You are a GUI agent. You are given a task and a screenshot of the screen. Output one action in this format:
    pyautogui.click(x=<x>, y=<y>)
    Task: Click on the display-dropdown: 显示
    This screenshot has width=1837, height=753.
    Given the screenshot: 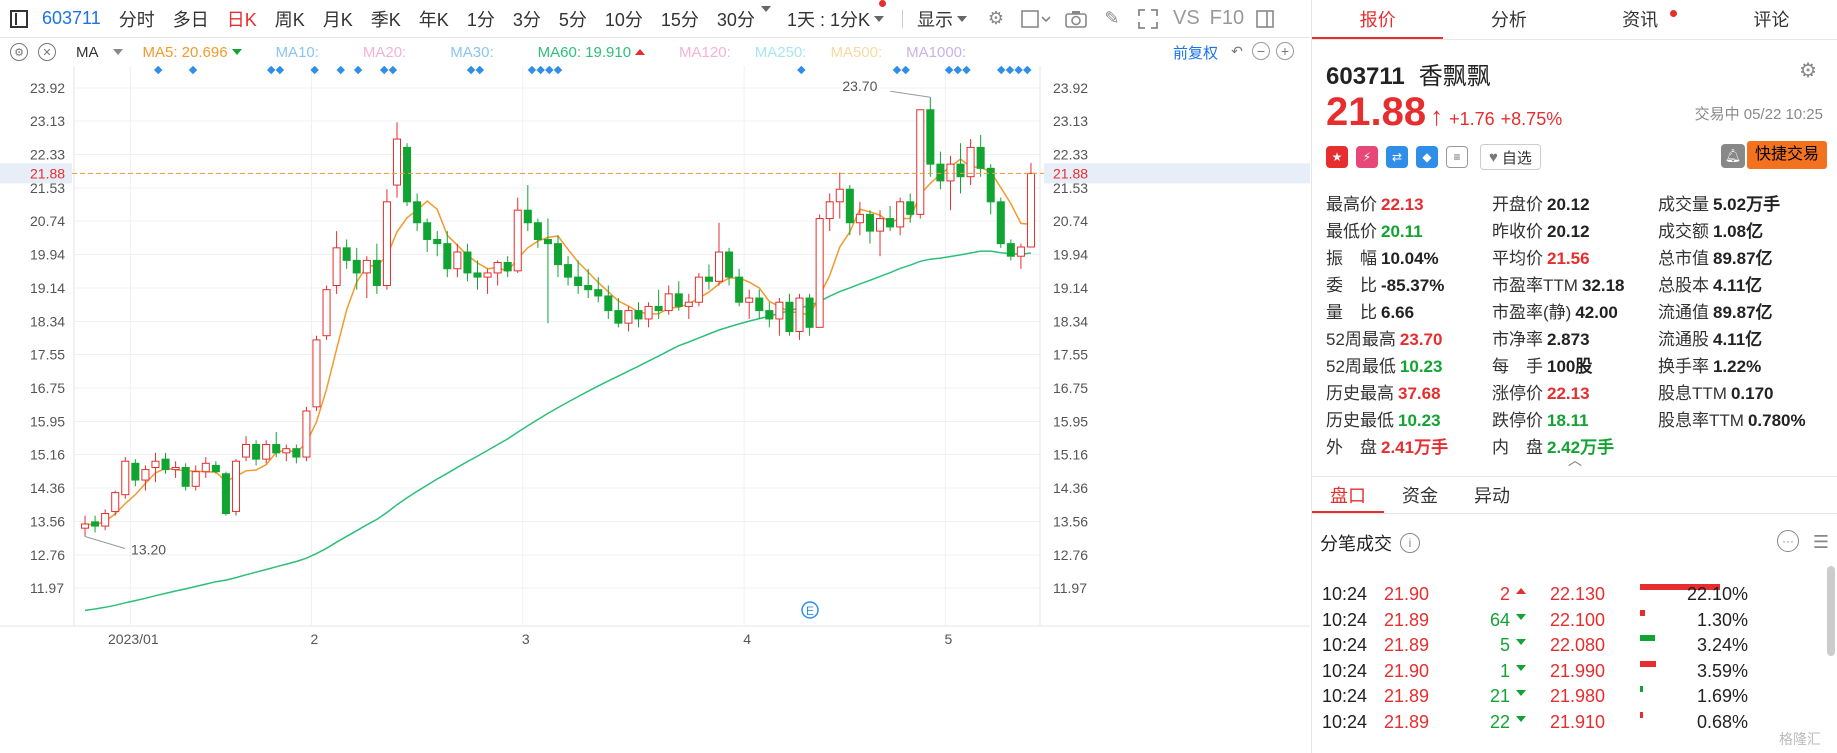 What is the action you would take?
    pyautogui.click(x=942, y=19)
    